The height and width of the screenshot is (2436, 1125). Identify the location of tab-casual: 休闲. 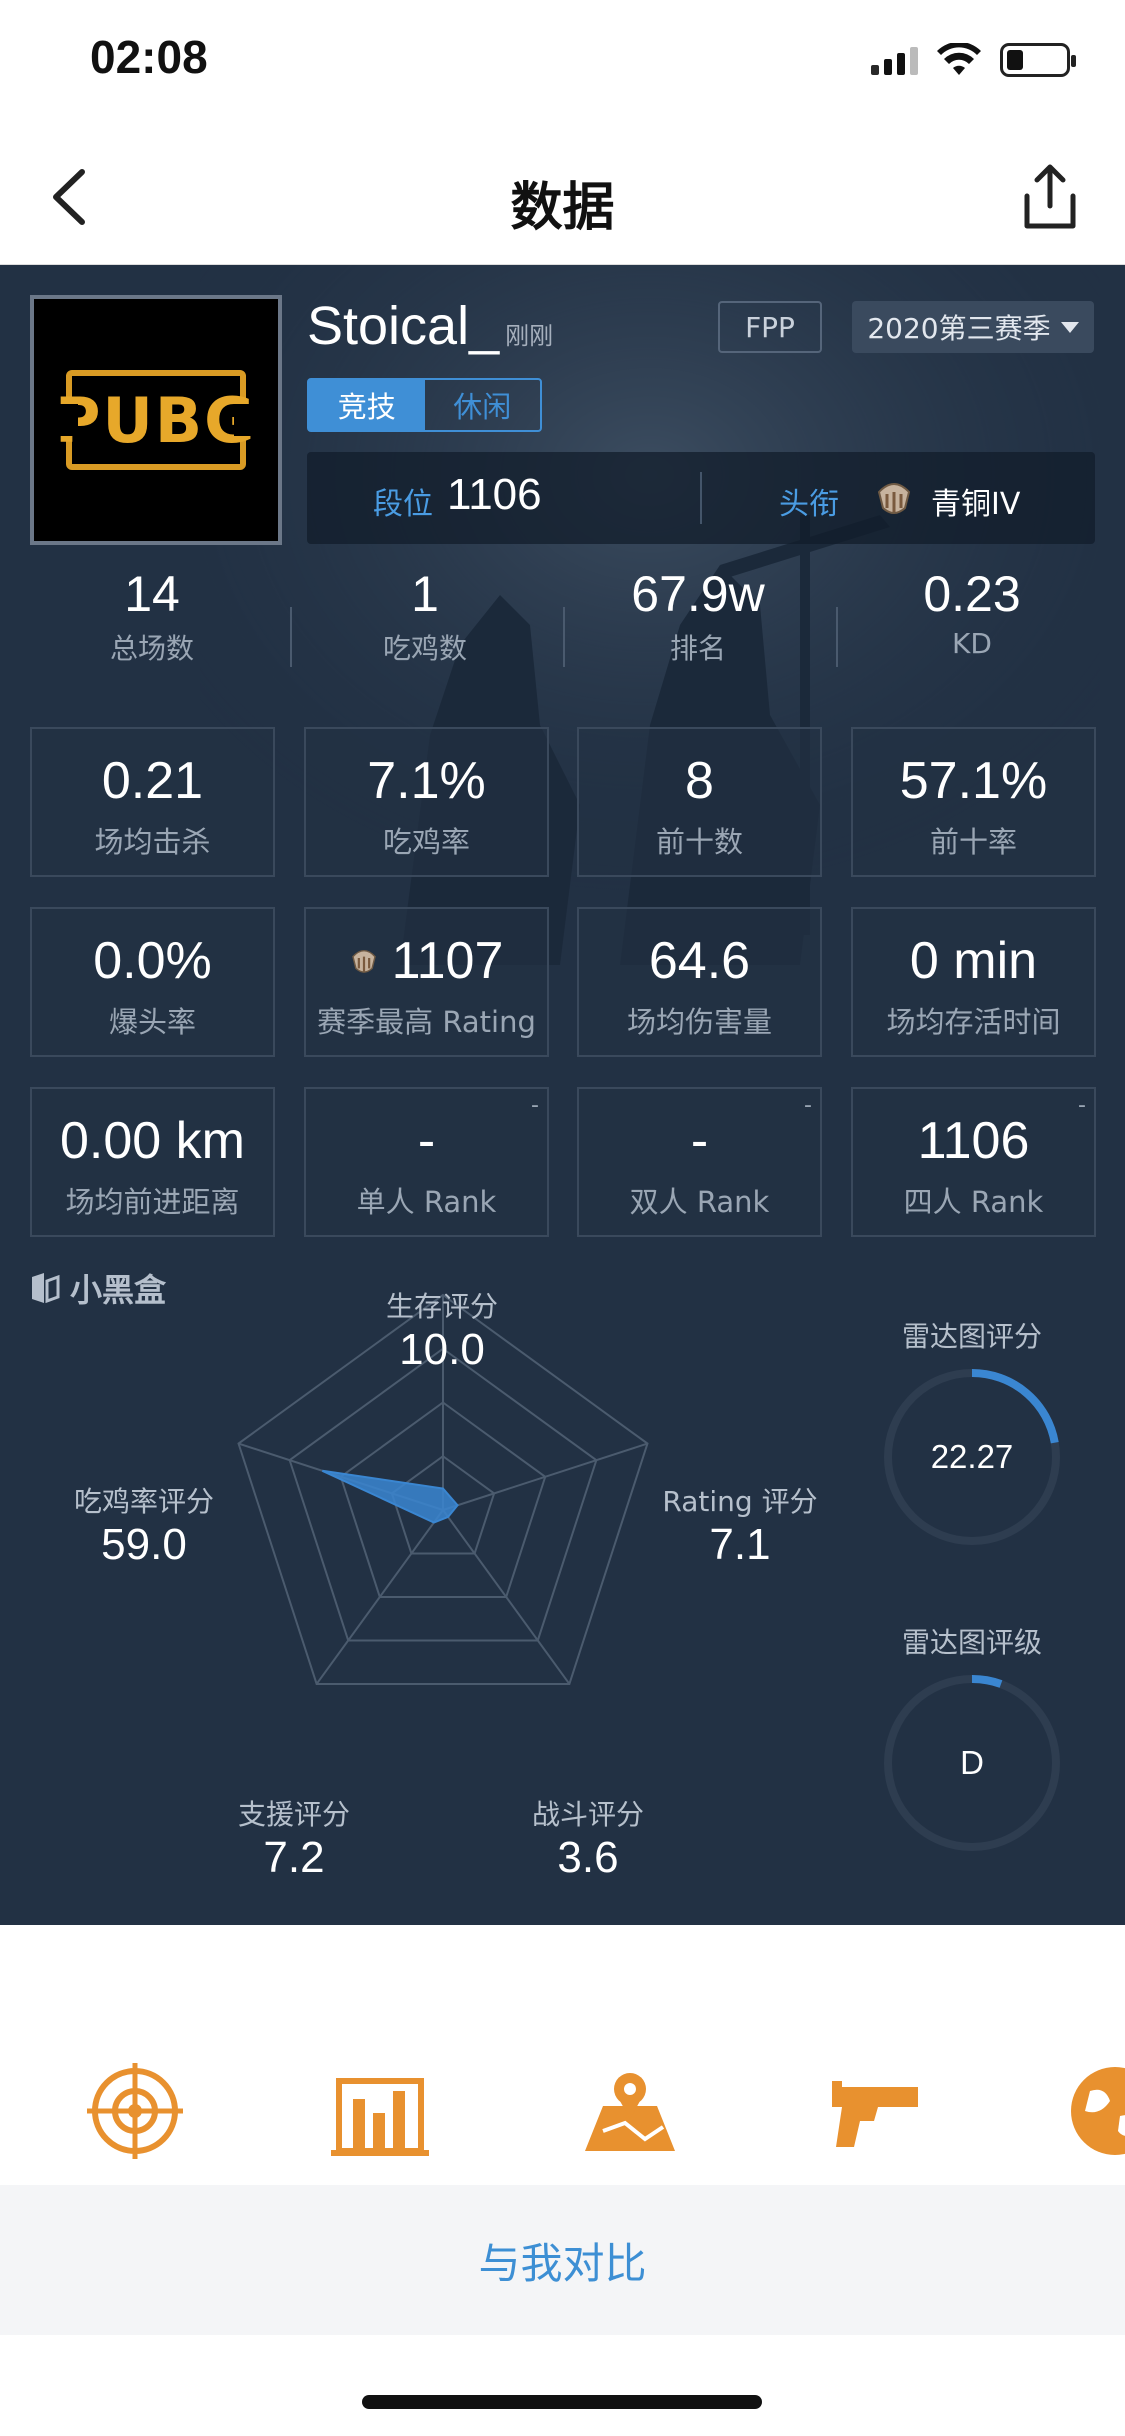
(483, 405).